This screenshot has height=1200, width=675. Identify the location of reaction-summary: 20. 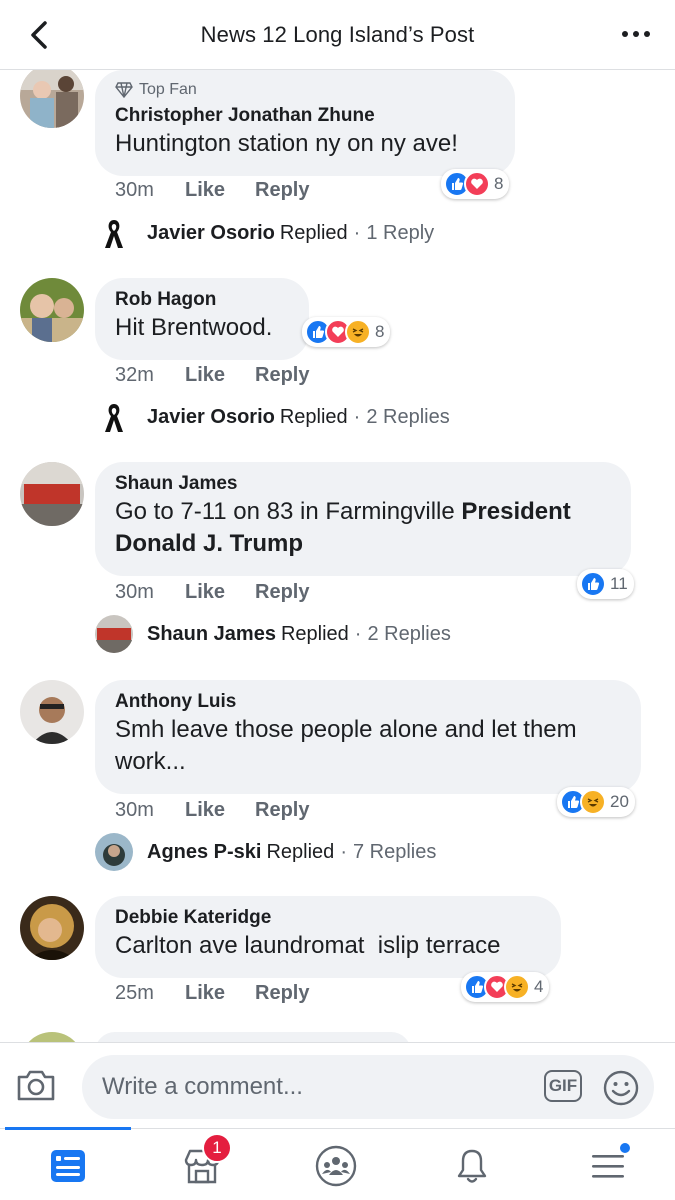
(596, 802).